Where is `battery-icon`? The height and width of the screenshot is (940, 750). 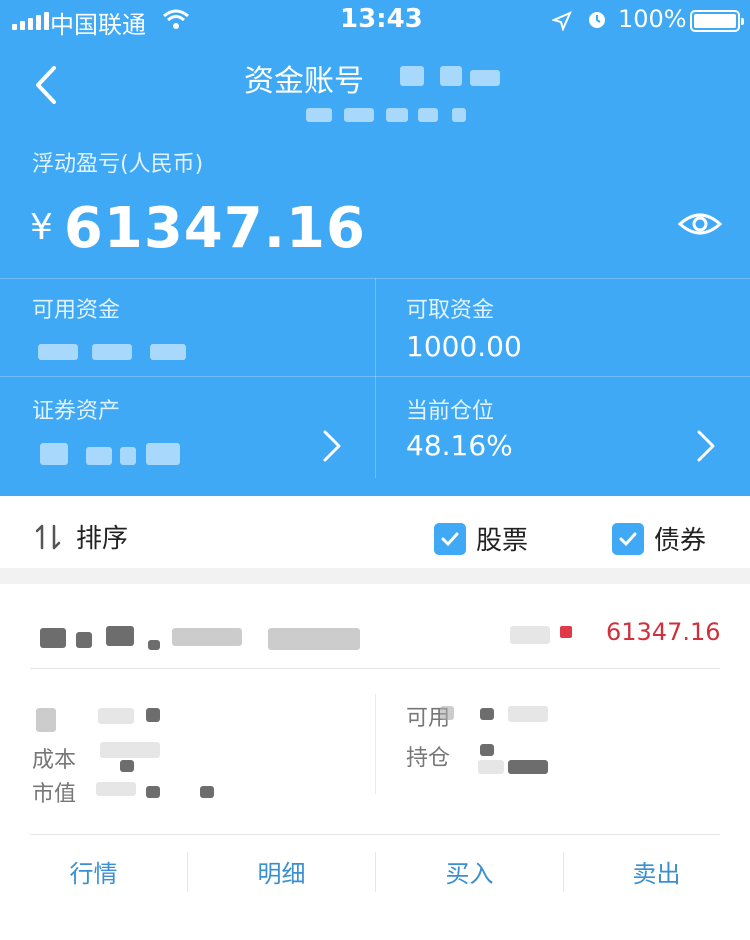 battery-icon is located at coordinates (717, 21).